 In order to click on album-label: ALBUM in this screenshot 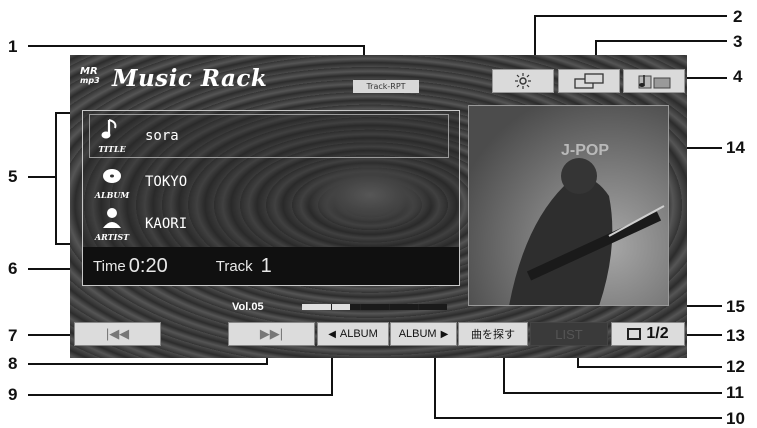, I will do `click(112, 195)`.